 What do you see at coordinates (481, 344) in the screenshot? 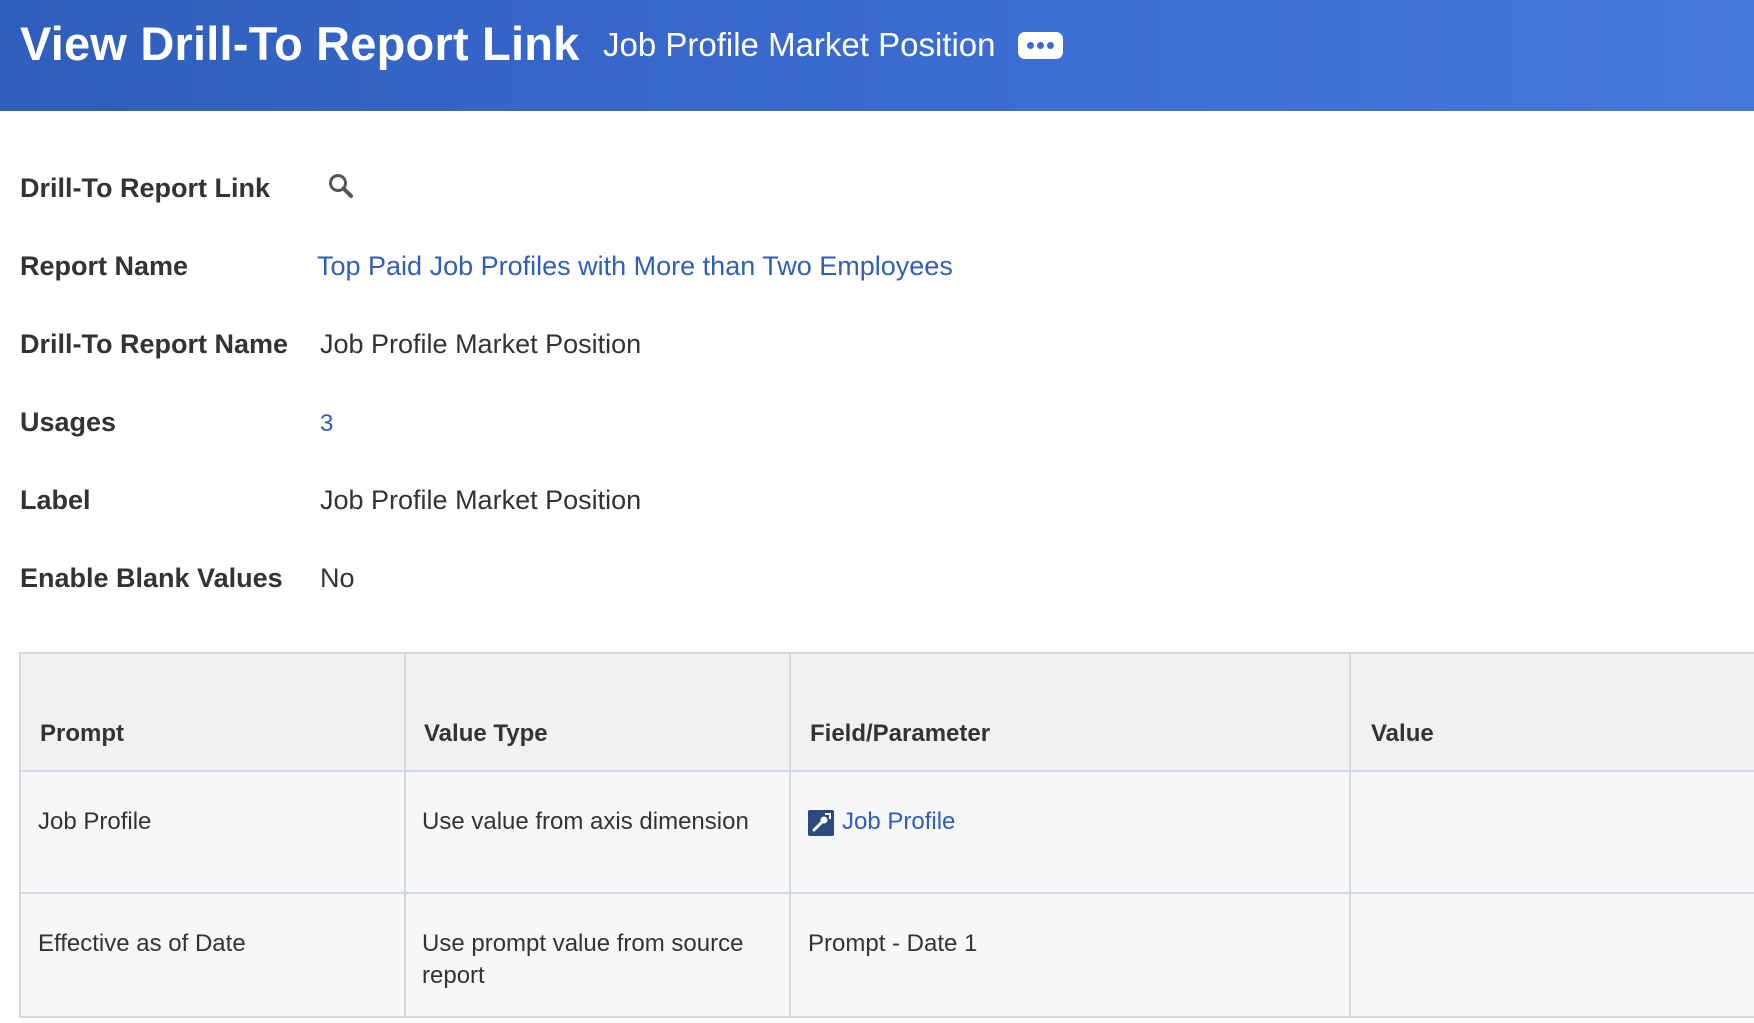
I see `drill-to-report-name-value: Job Profile Market Position` at bounding box center [481, 344].